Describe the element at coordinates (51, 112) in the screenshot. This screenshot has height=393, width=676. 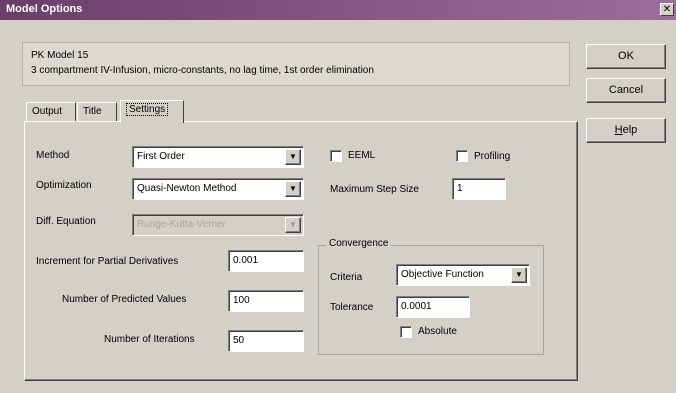
I see `tab-output: Output` at that location.